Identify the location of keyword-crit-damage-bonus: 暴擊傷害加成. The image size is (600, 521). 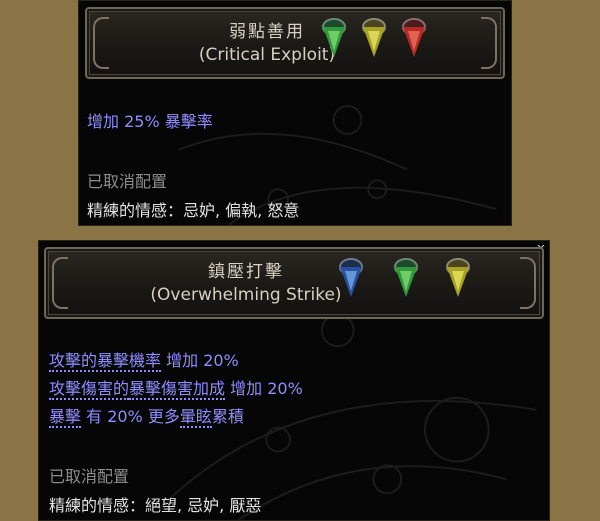
(177, 389).